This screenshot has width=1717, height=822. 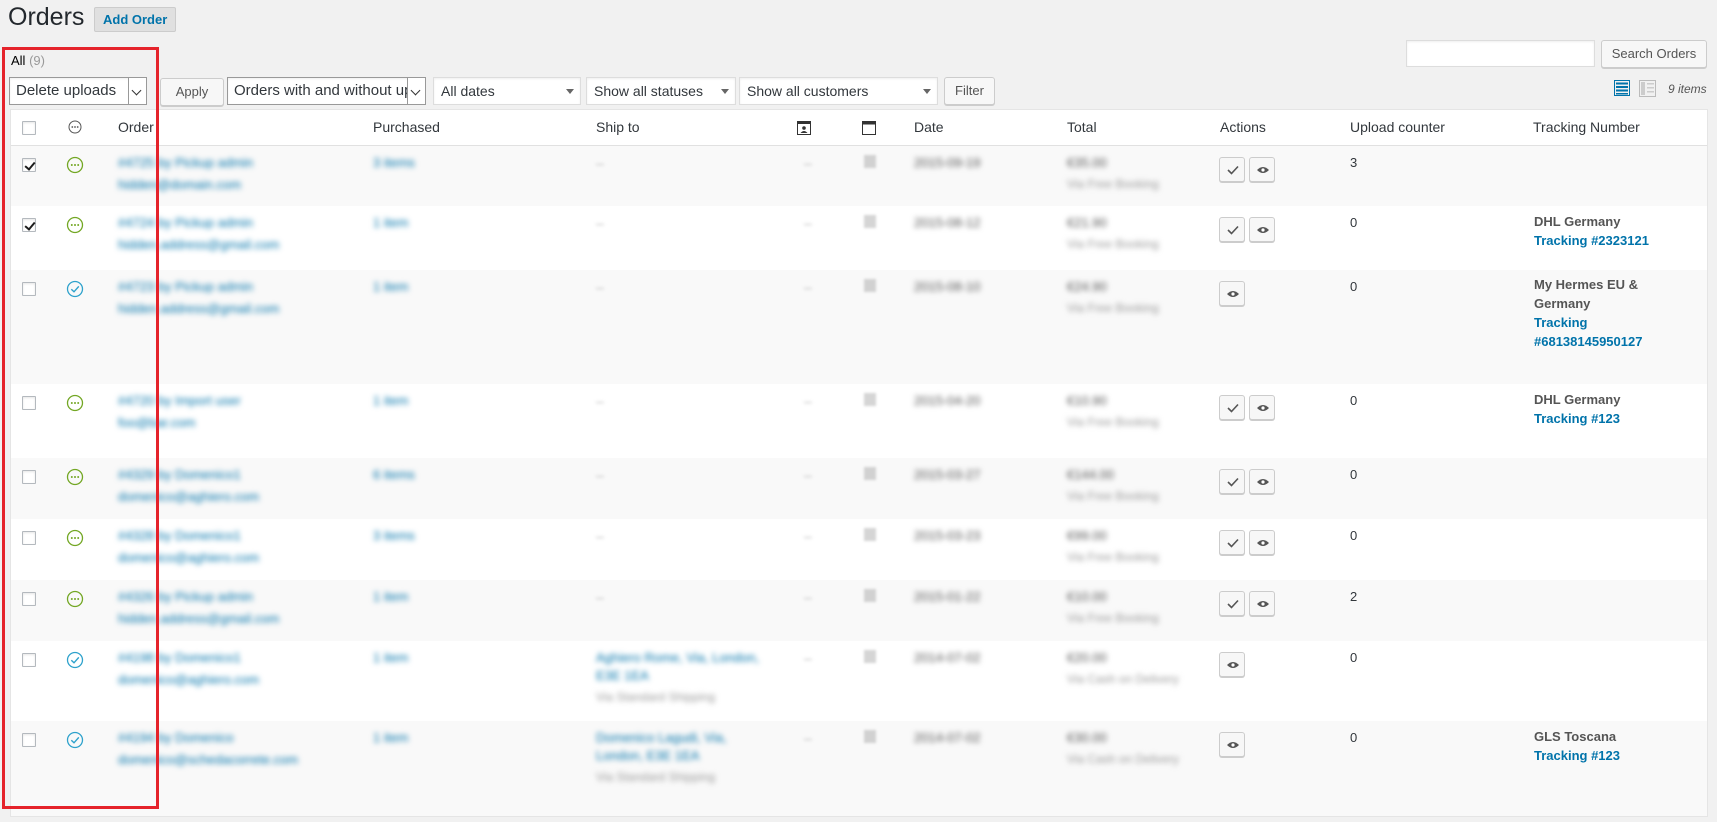 What do you see at coordinates (1591, 241) in the screenshot?
I see `tracking-link: Tracking #2323121` at bounding box center [1591, 241].